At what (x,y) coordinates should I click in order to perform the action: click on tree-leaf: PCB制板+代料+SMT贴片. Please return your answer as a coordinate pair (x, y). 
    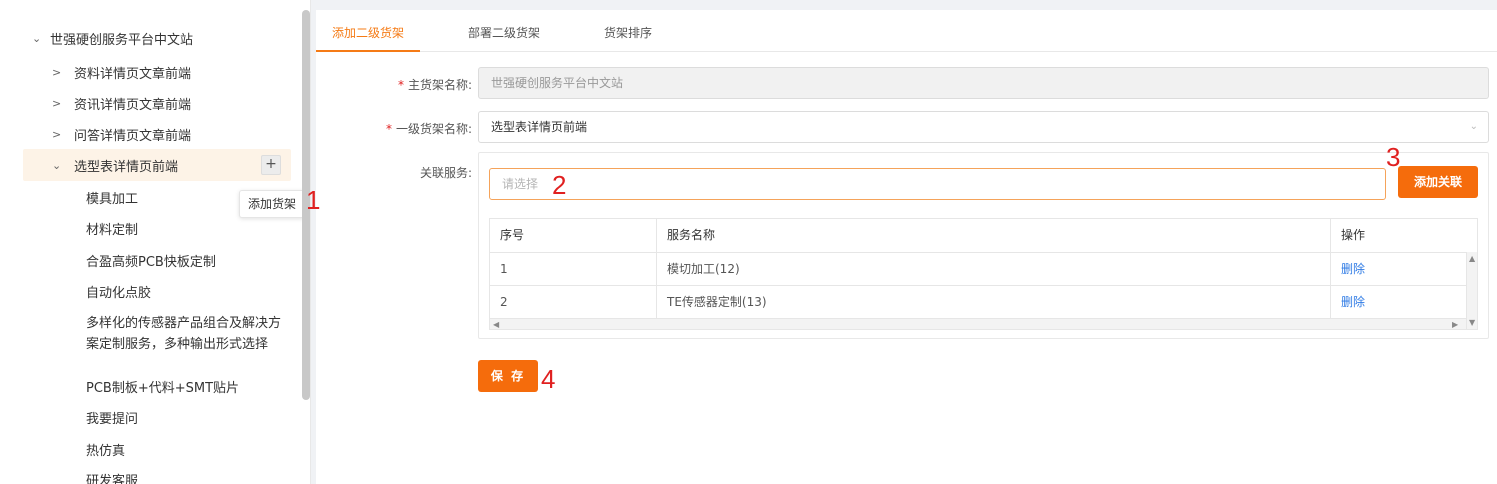
    Looking at the image, I should click on (162, 388).